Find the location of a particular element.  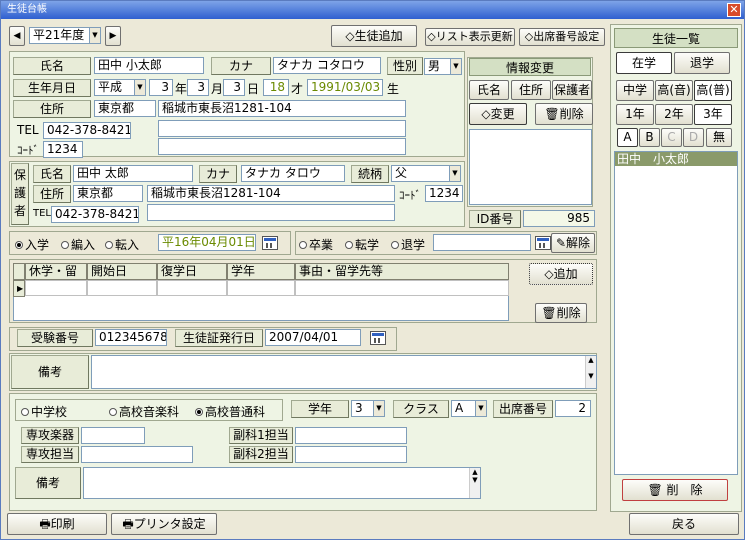

back-button: 戻る is located at coordinates (684, 524).